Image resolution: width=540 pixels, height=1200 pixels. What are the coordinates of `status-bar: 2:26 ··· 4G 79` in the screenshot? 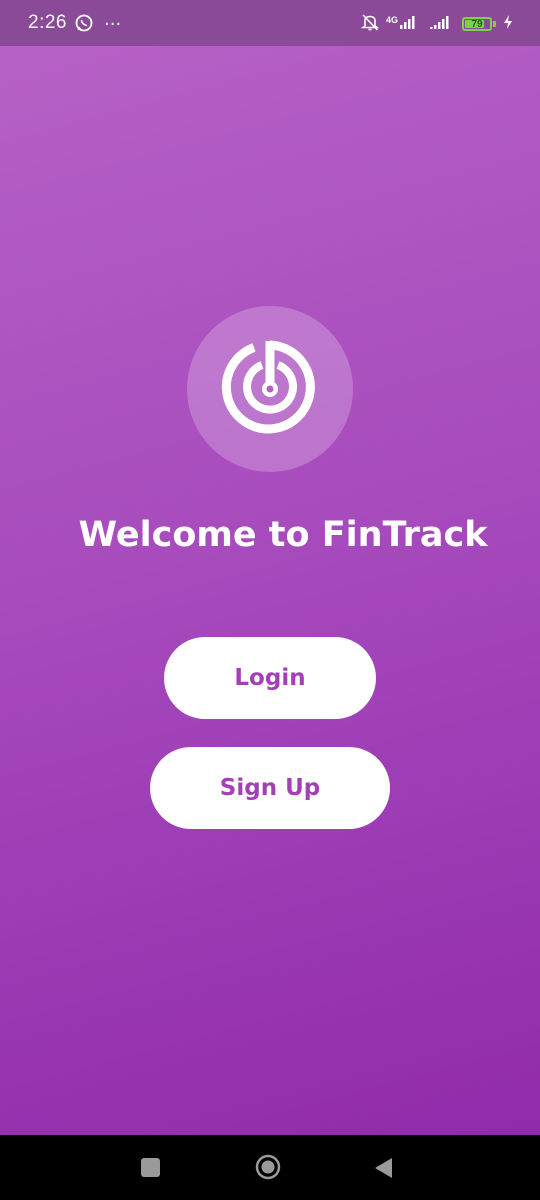 It's located at (270, 23).